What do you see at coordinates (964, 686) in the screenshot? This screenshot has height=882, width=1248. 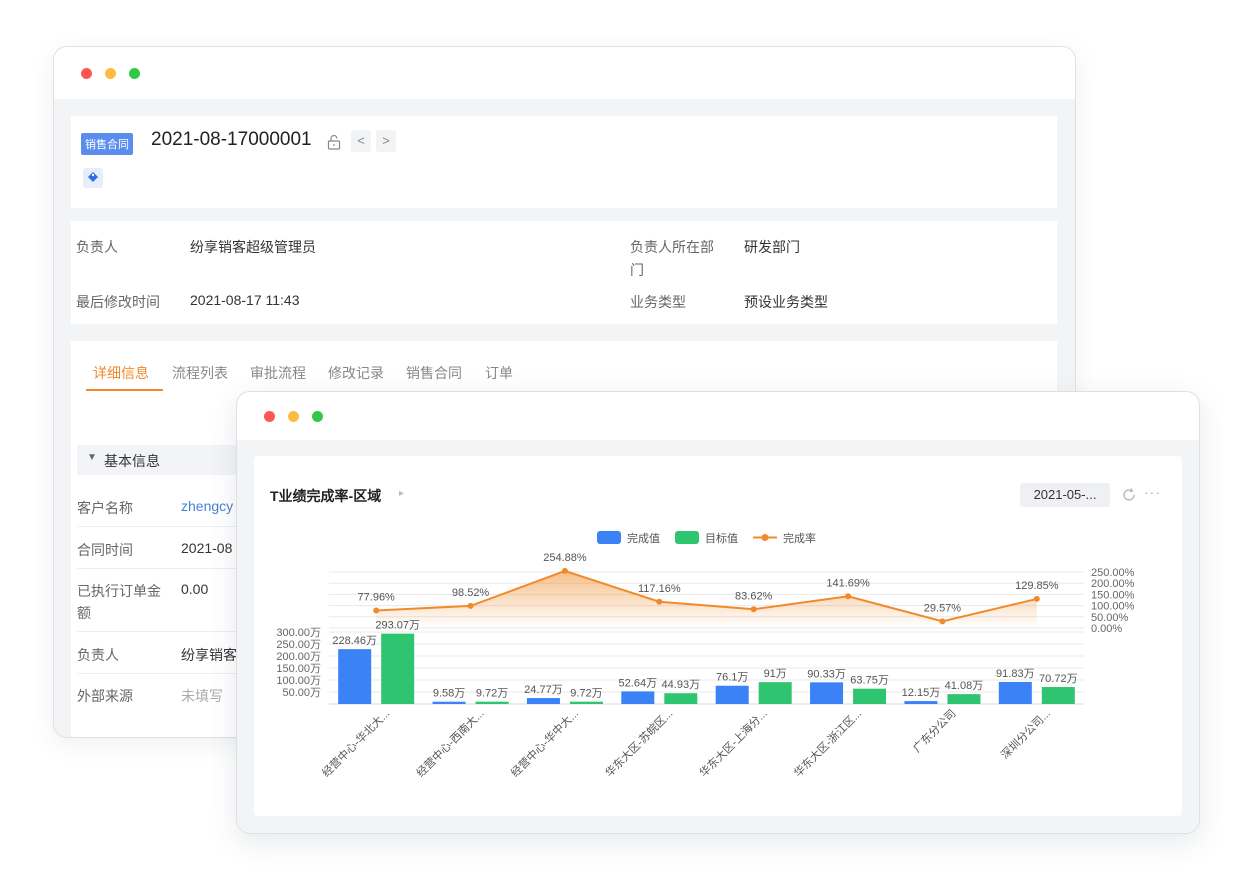 I see `target-data-label: 41.08万` at bounding box center [964, 686].